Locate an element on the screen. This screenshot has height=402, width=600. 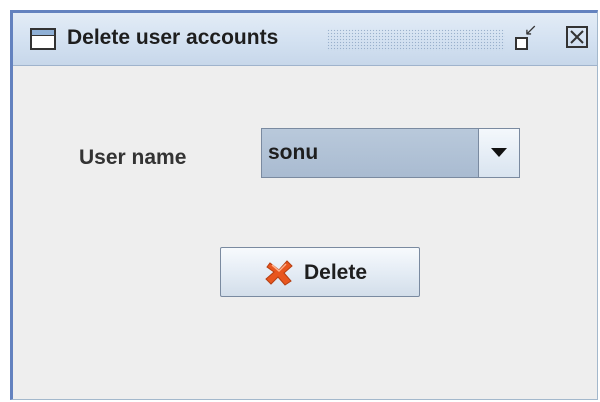
red-x-icon is located at coordinates (279, 273).